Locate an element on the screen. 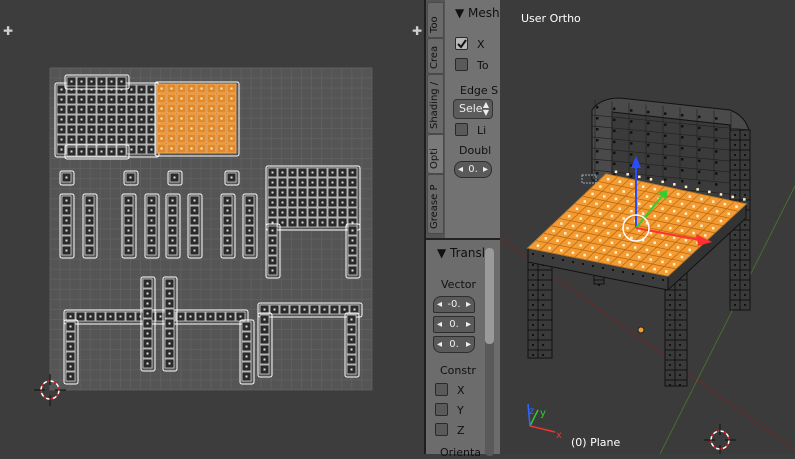  translate-panel-title: Transl is located at coordinates (468, 253).